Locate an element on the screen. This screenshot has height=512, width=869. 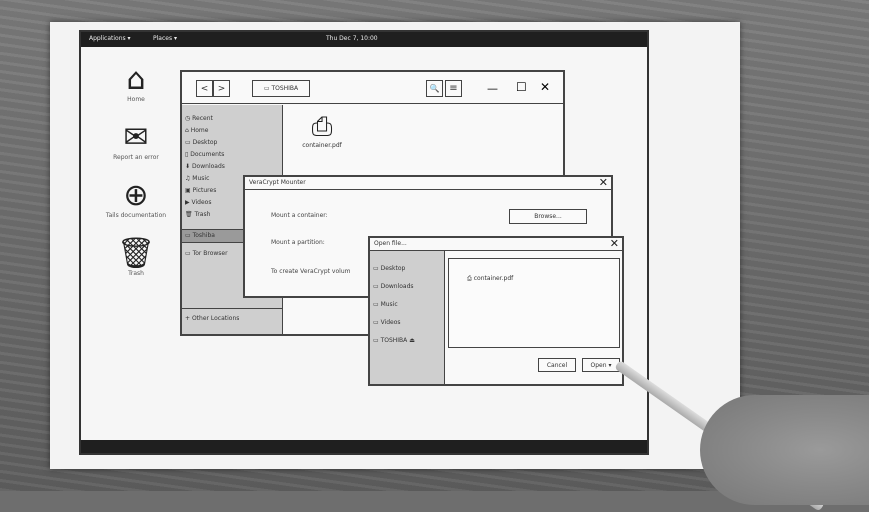
sidebar-item-downloads: ⬇ Downloads is located at coordinates (232, 167).